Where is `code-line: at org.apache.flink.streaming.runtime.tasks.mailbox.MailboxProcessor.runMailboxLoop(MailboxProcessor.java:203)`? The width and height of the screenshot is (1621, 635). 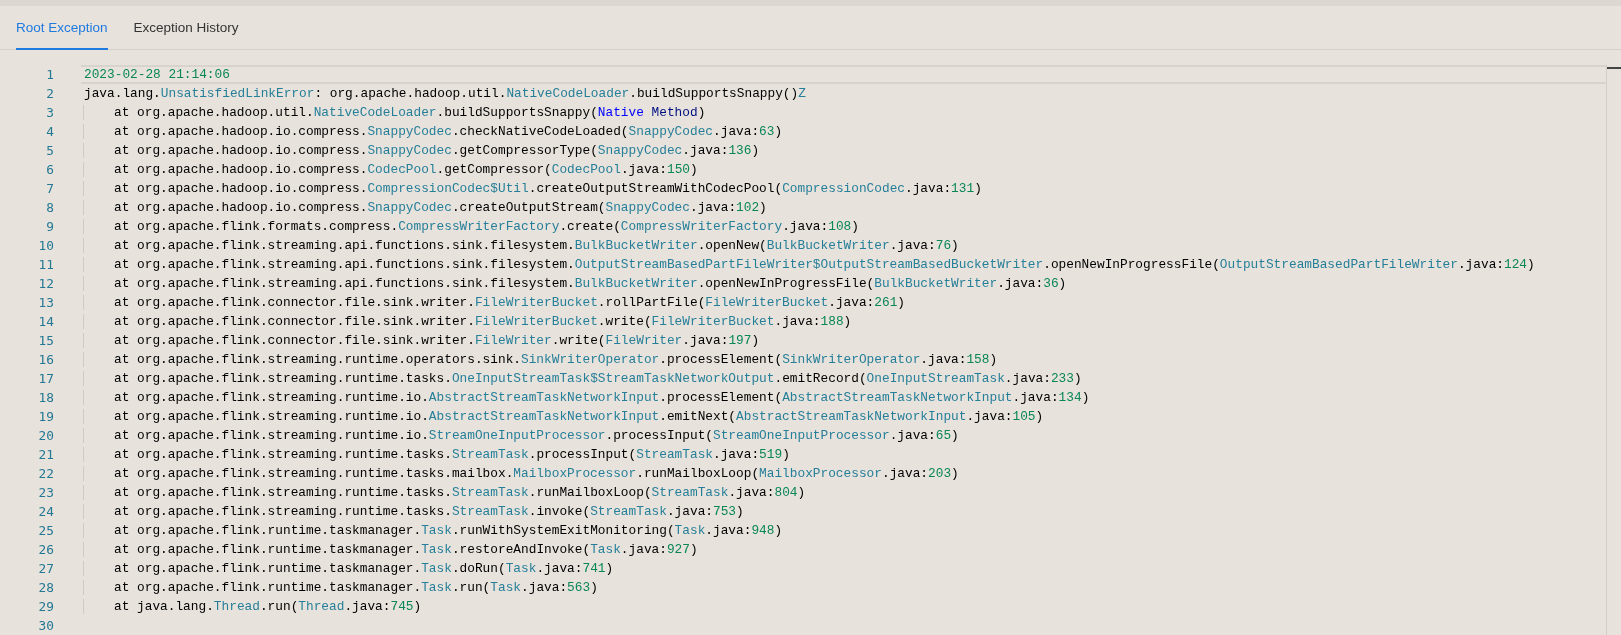 code-line: at org.apache.flink.streaming.runtime.tasks.mailbox.MailboxProcessor.runMailboxLoop(MailboxProcessor.java:203) is located at coordinates (536, 473).